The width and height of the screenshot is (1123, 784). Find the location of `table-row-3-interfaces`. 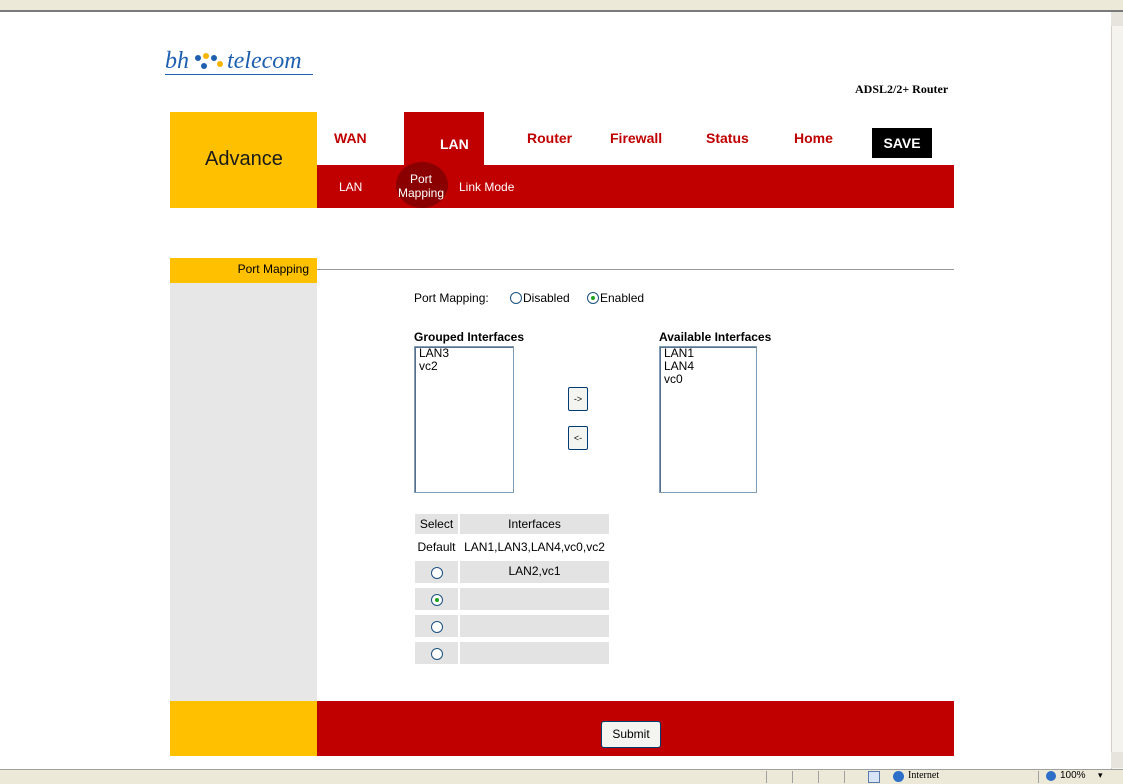

table-row-3-interfaces is located at coordinates (534, 626).